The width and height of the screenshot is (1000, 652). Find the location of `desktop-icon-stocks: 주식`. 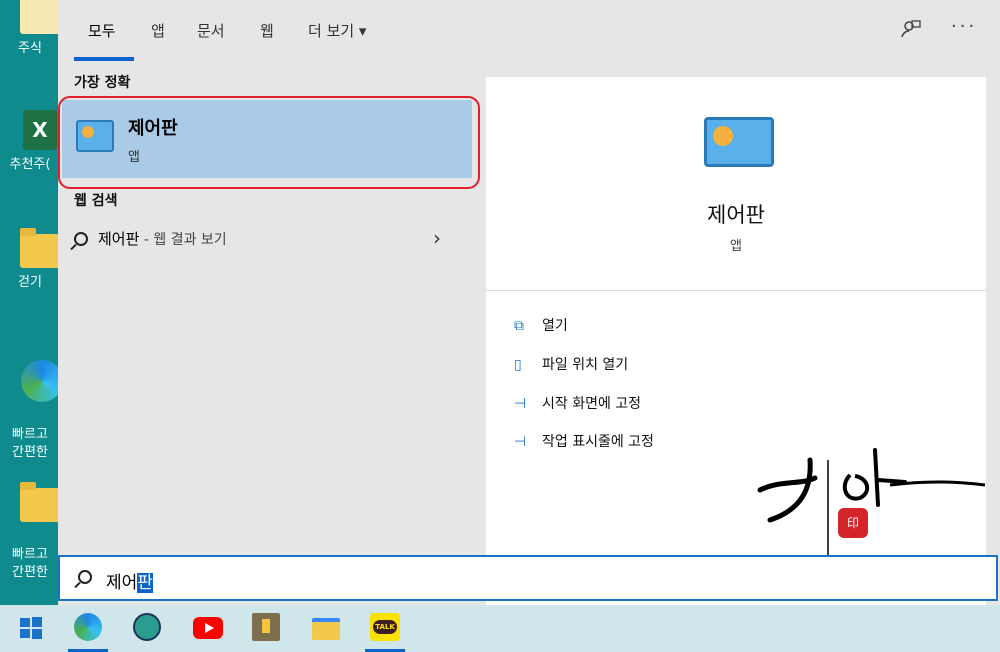

desktop-icon-stocks: 주식 is located at coordinates (30, 29).